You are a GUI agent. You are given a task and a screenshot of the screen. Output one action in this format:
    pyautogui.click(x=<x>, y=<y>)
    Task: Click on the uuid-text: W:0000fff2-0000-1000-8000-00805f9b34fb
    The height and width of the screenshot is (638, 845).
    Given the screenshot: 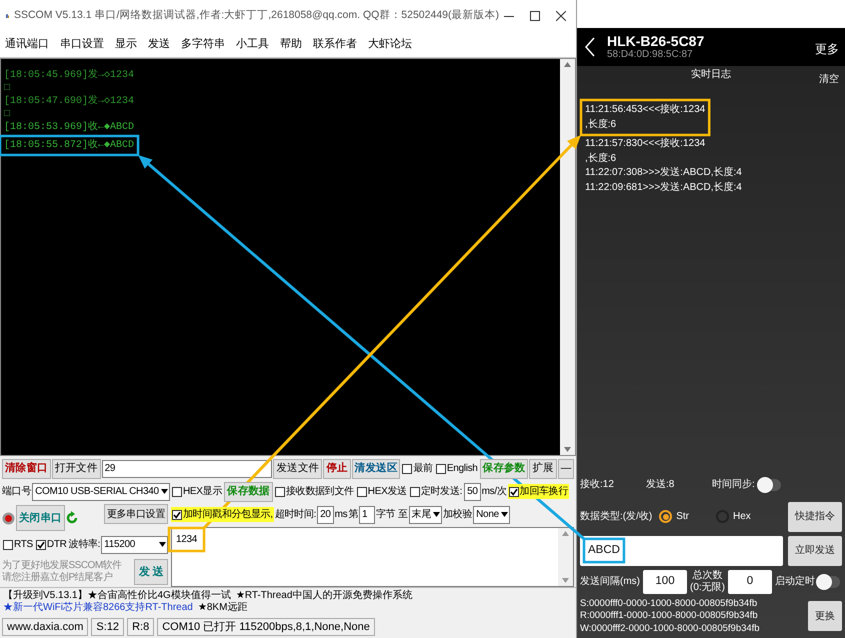 What is the action you would take?
    pyautogui.click(x=670, y=628)
    